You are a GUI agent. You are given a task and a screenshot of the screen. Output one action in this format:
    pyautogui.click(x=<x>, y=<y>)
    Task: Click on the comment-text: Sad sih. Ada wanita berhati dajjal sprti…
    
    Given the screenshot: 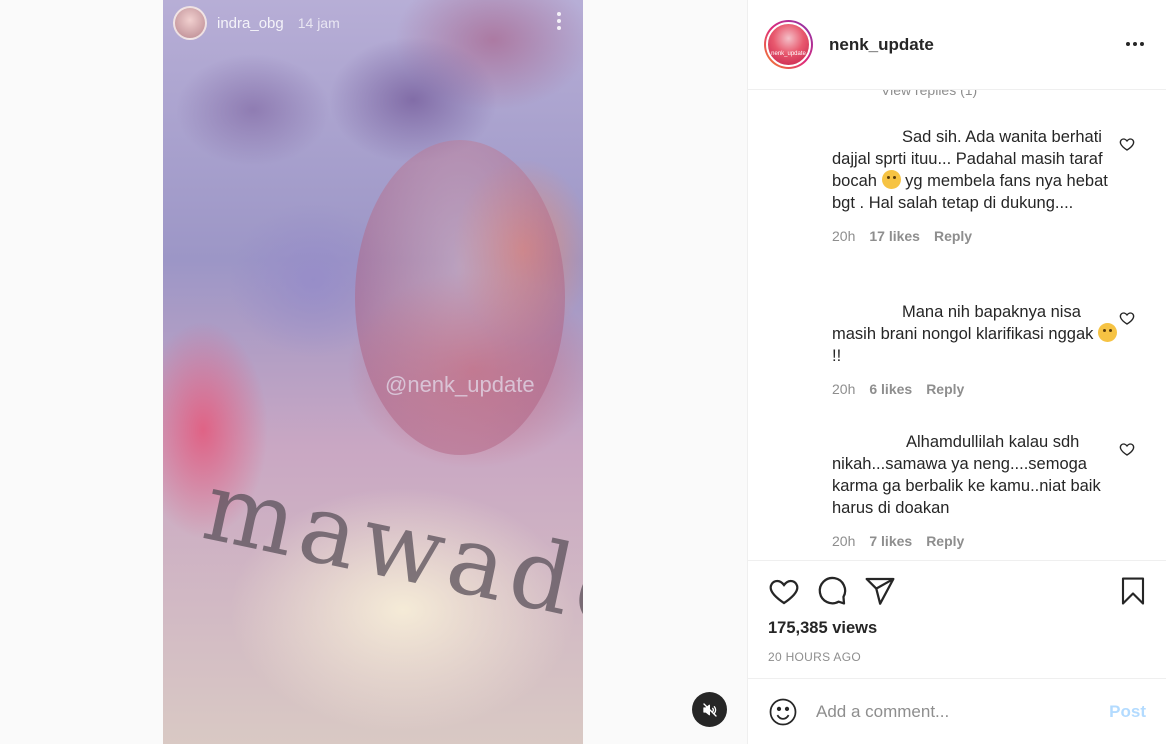 What is the action you would take?
    pyautogui.click(x=970, y=170)
    